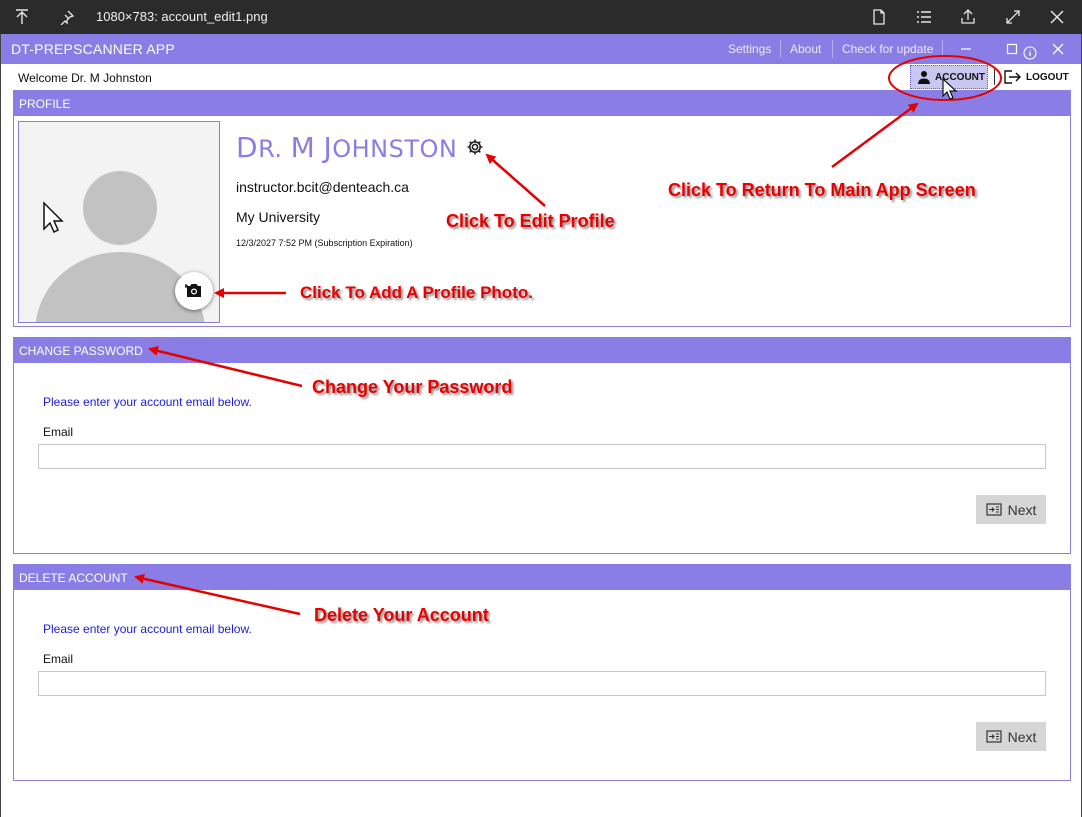 Image resolution: width=1082 pixels, height=817 pixels. I want to click on annotation-delete-account: Delete Your Account, so click(401, 615).